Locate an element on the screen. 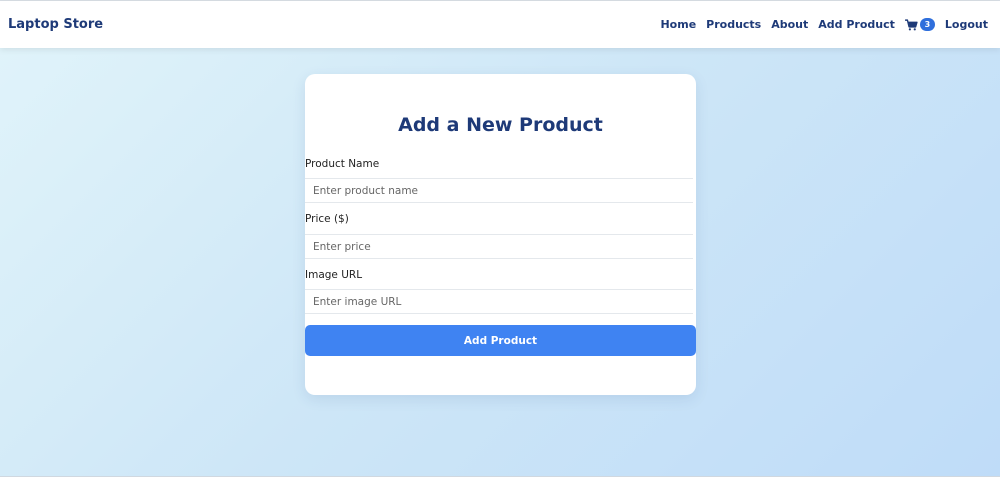 The height and width of the screenshot is (477, 1000). product-name-input is located at coordinates (499, 190).